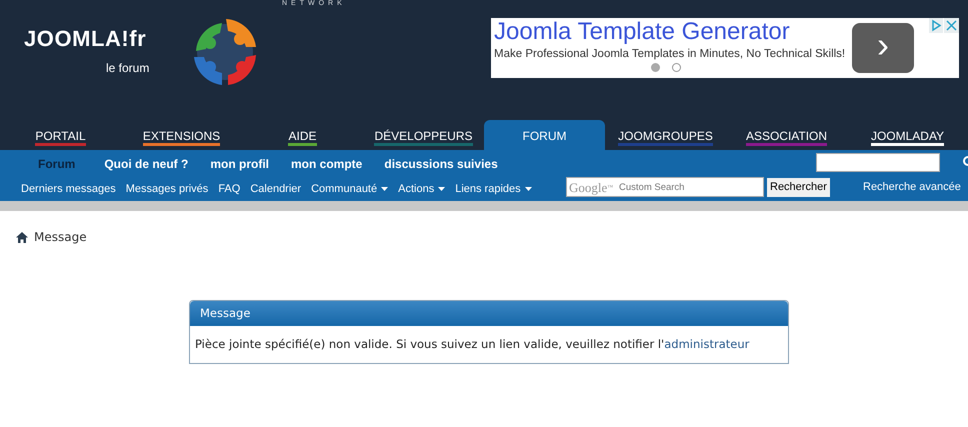 The height and width of the screenshot is (427, 968). I want to click on dropdown-menu-link: Actions, so click(422, 189).